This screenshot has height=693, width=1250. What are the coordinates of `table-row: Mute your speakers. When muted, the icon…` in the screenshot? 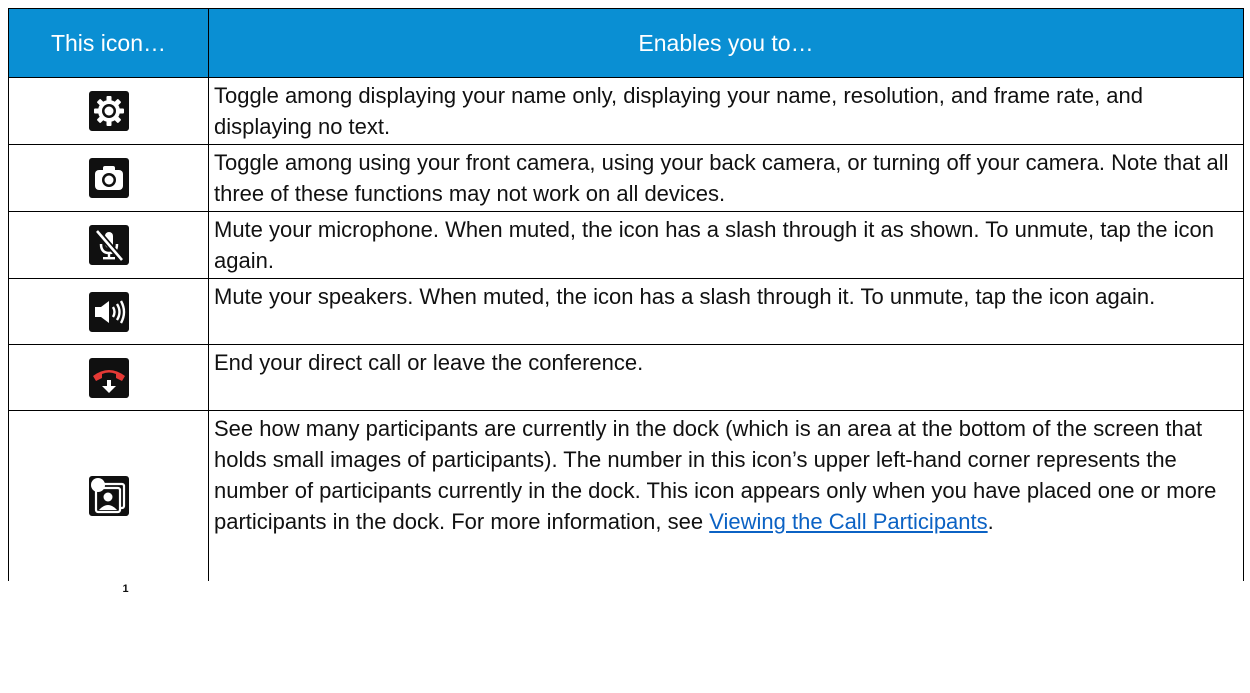 It's located at (626, 311).